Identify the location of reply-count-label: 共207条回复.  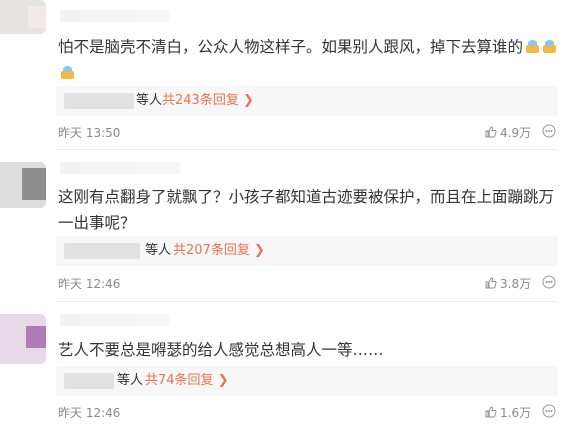
(211, 250).